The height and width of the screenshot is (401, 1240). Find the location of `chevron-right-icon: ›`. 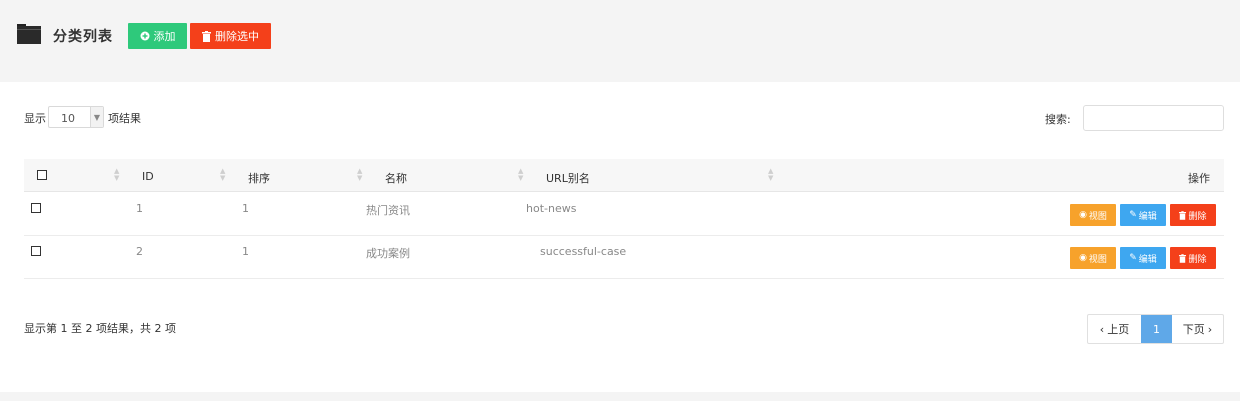

chevron-right-icon: › is located at coordinates (1210, 329).